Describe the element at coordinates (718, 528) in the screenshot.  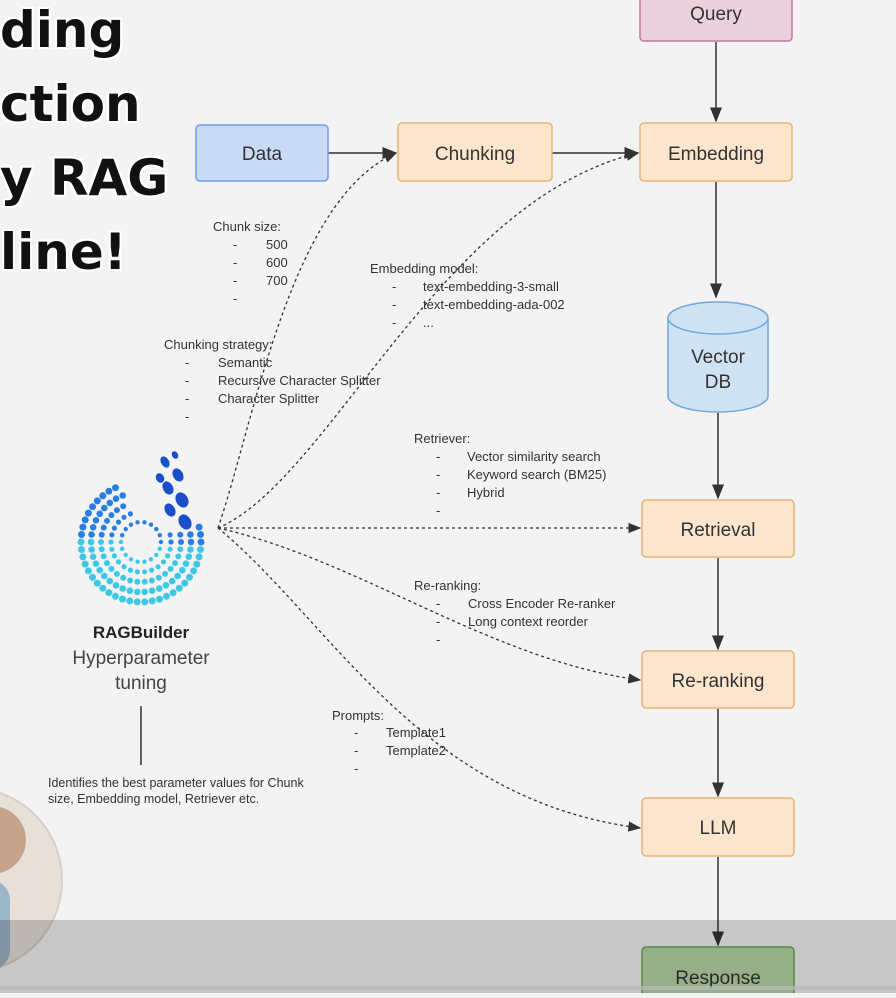
I see `node-retrieval: Retrieval` at that location.